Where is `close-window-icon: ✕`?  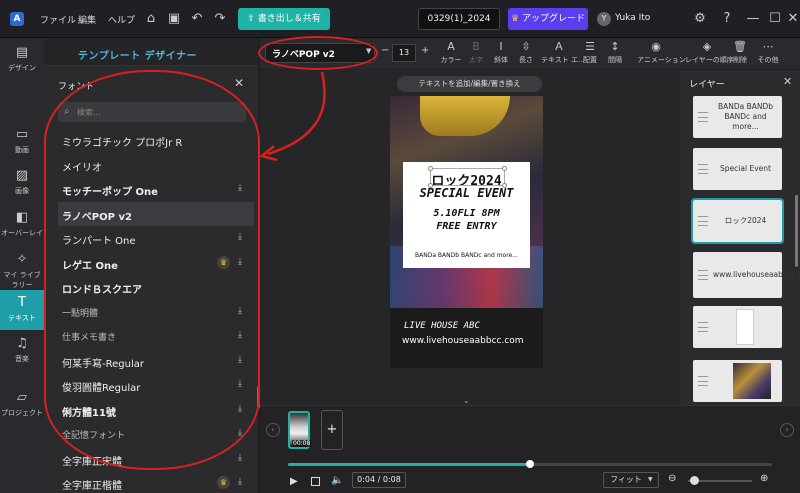 close-window-icon: ✕ is located at coordinates (792, 19).